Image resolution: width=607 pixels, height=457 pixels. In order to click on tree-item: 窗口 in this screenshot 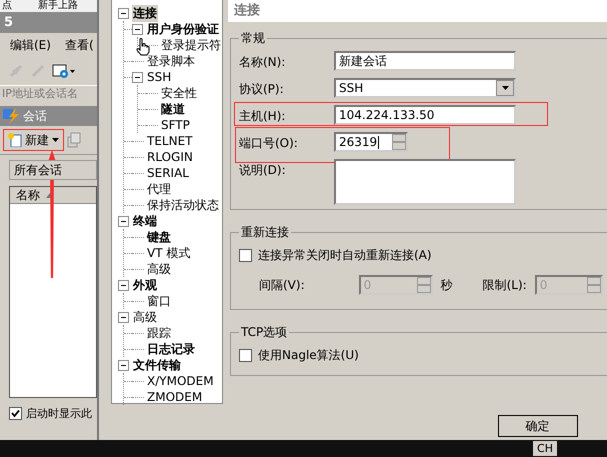, I will do `click(159, 301)`.